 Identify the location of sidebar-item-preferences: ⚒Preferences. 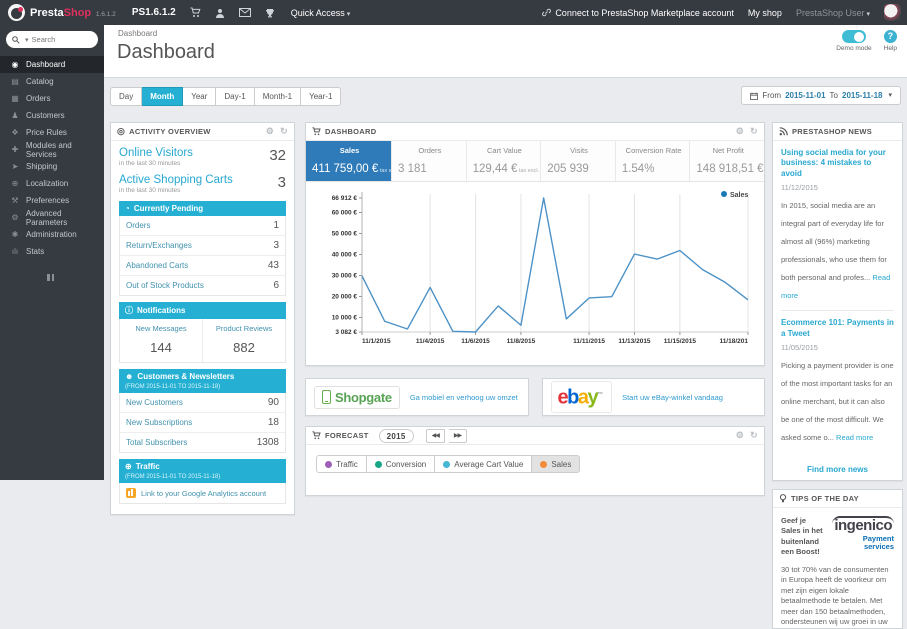
(52, 200).